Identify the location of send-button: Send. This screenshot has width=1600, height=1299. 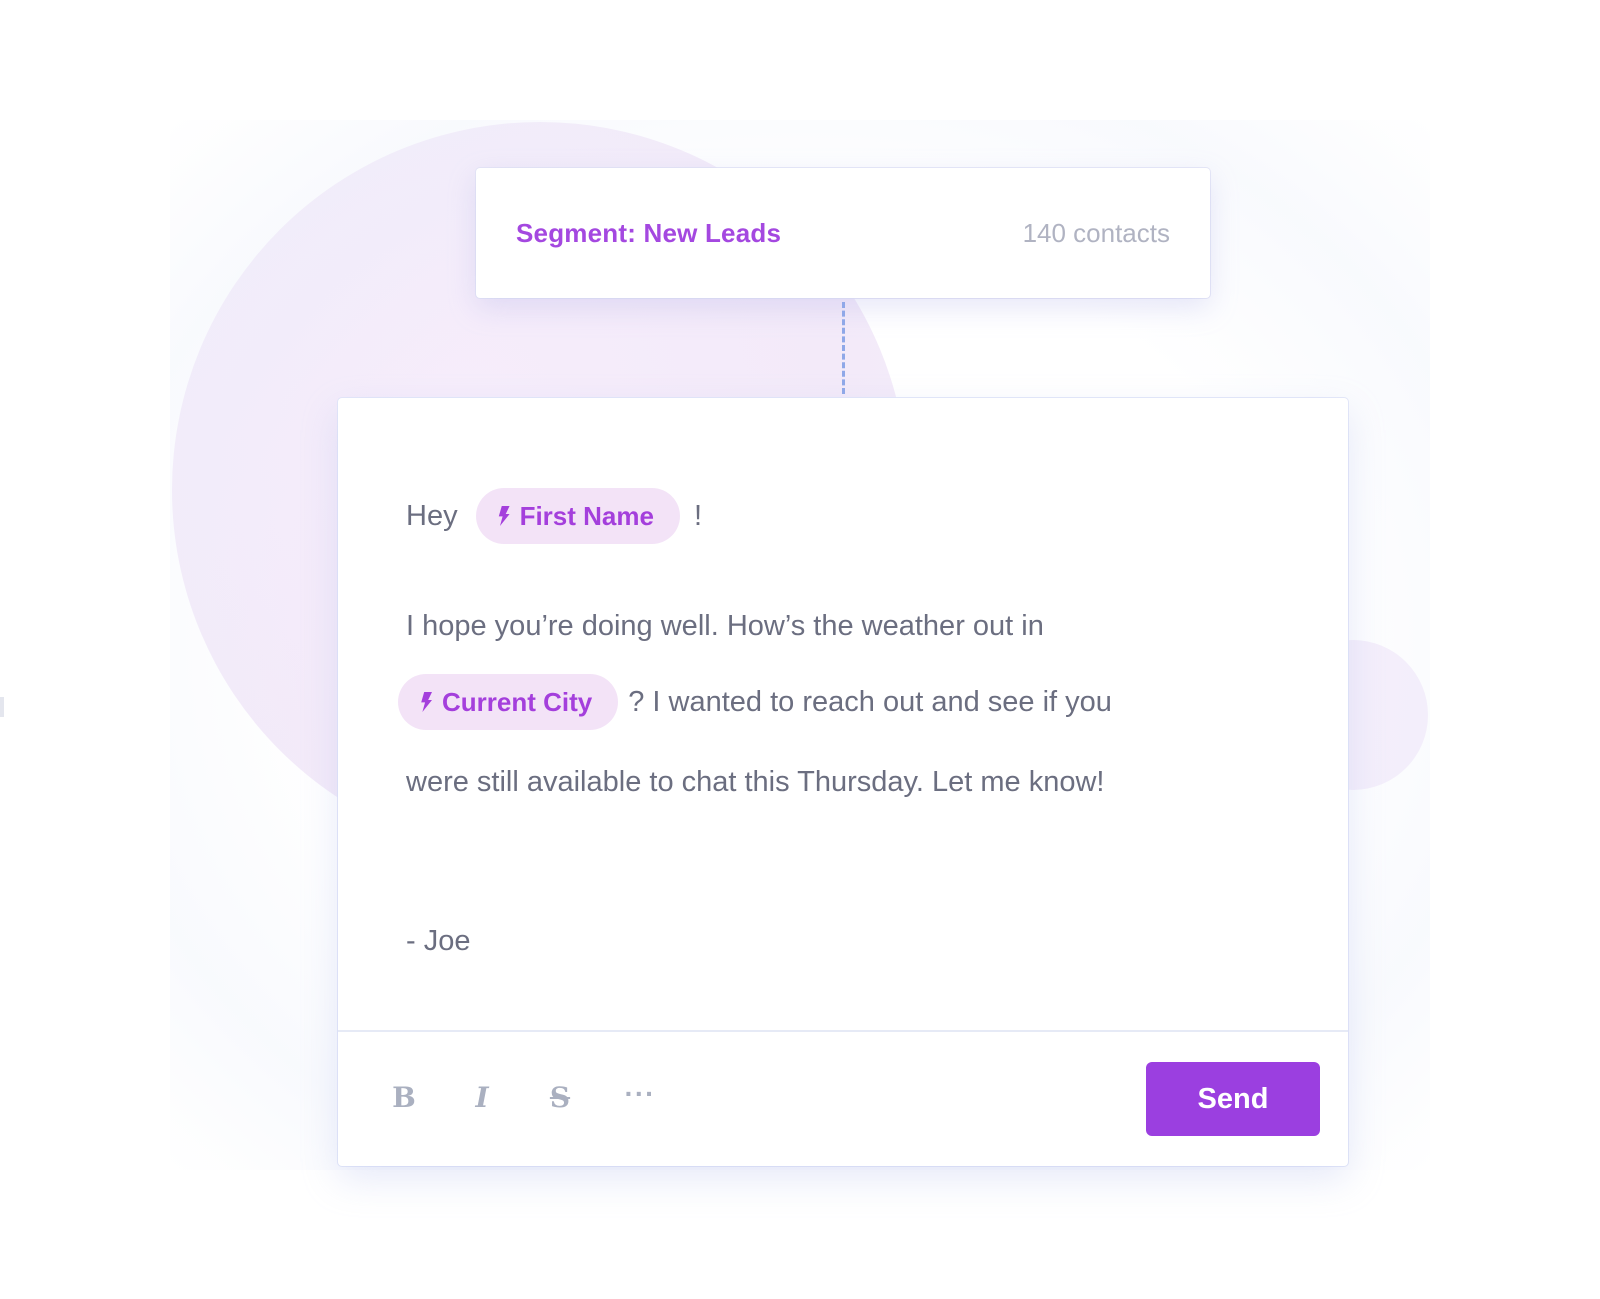
(1233, 1099).